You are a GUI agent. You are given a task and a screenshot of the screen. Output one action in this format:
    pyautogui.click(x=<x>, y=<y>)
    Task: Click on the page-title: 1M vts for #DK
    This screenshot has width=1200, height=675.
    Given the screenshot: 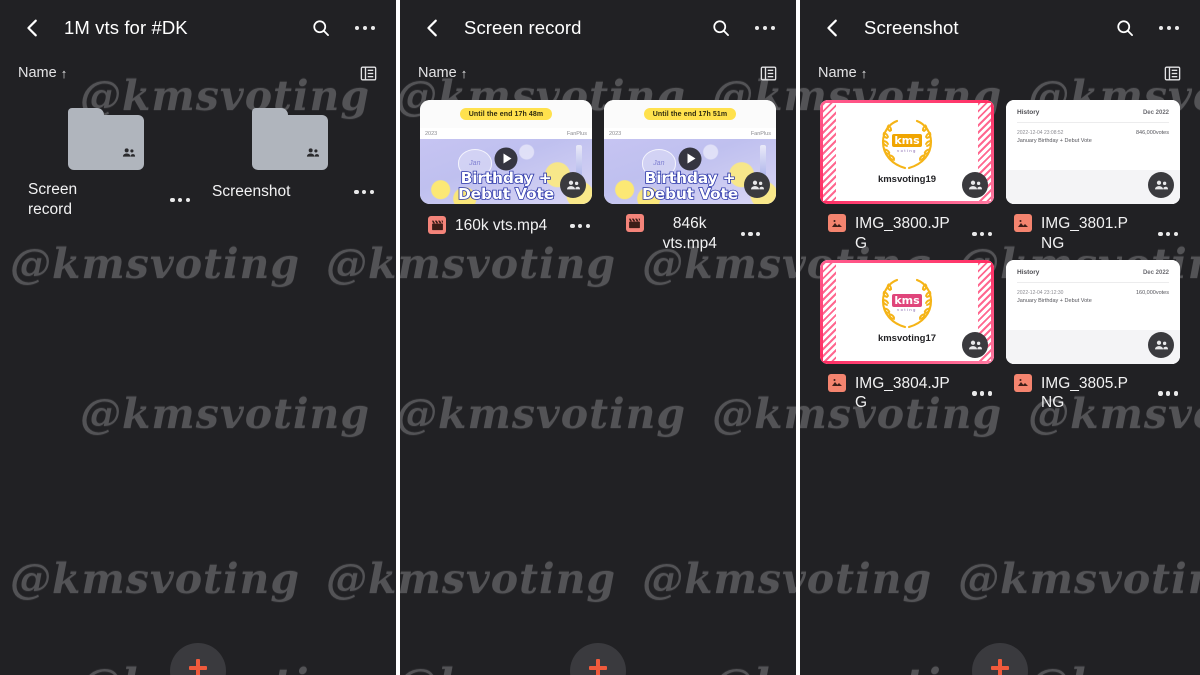 What is the action you would take?
    pyautogui.click(x=126, y=27)
    